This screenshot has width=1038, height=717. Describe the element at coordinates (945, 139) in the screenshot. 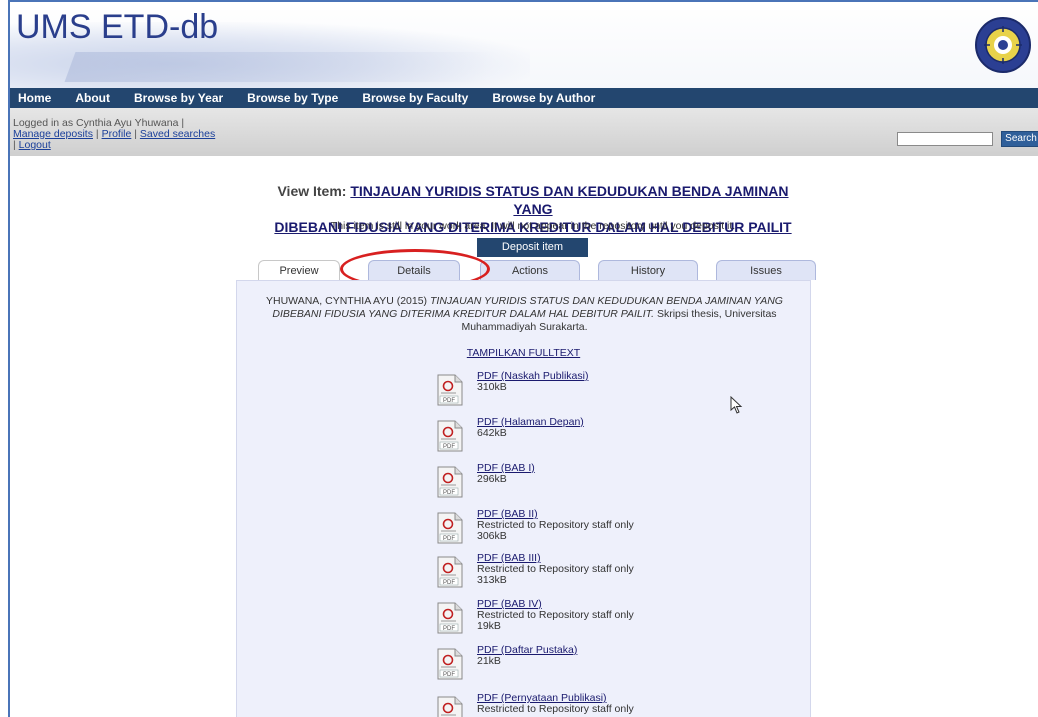

I see `search-input` at that location.